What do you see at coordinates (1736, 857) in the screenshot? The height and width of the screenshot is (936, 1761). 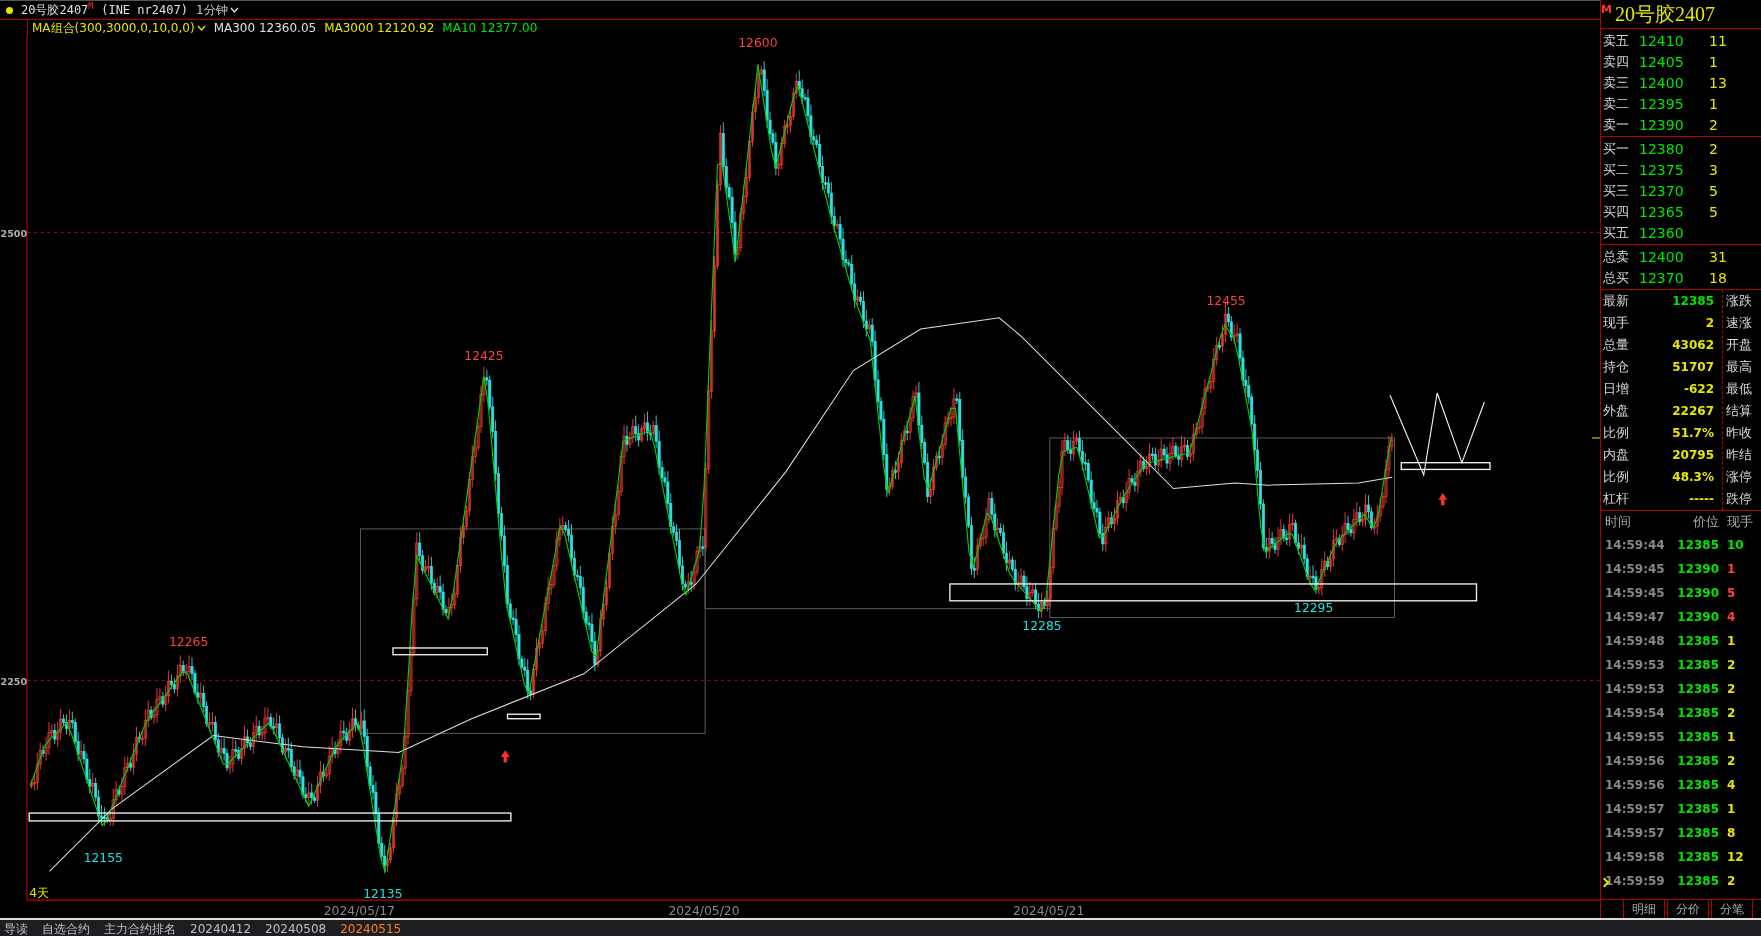 I see `tick-volume: 12` at bounding box center [1736, 857].